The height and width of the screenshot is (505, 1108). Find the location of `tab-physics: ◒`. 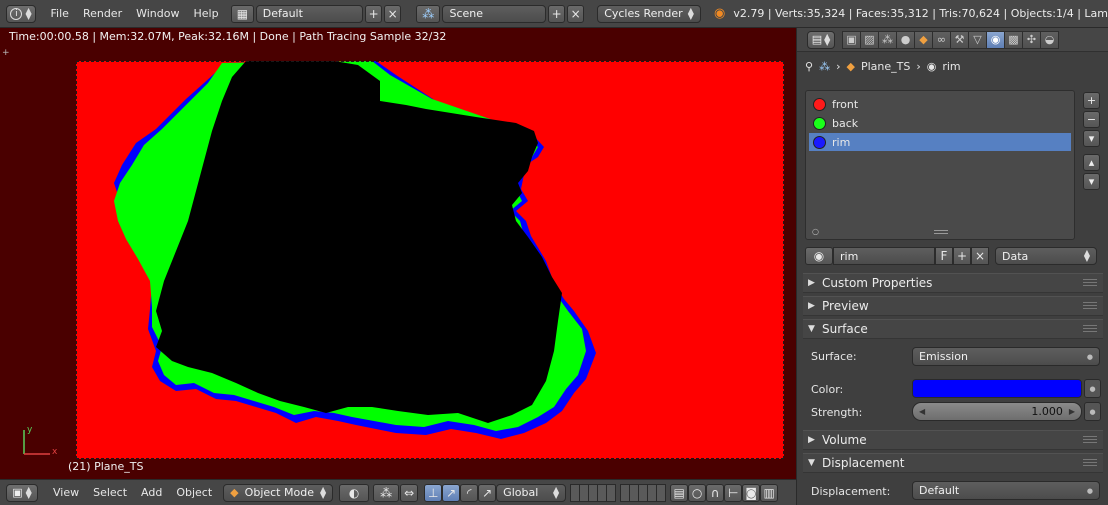

tab-physics: ◒ is located at coordinates (1049, 39).